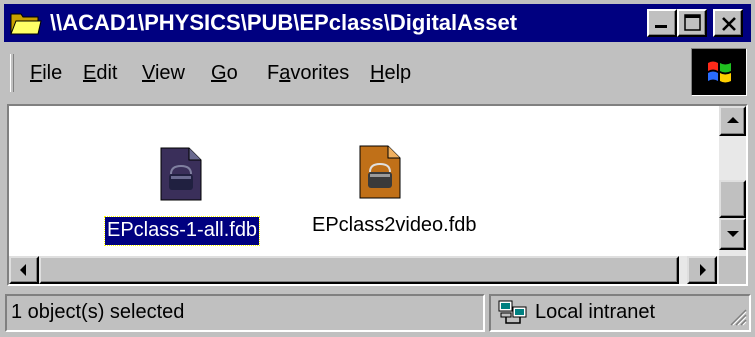  Describe the element at coordinates (738, 318) in the screenshot. I see `resize-grip-icon` at that location.